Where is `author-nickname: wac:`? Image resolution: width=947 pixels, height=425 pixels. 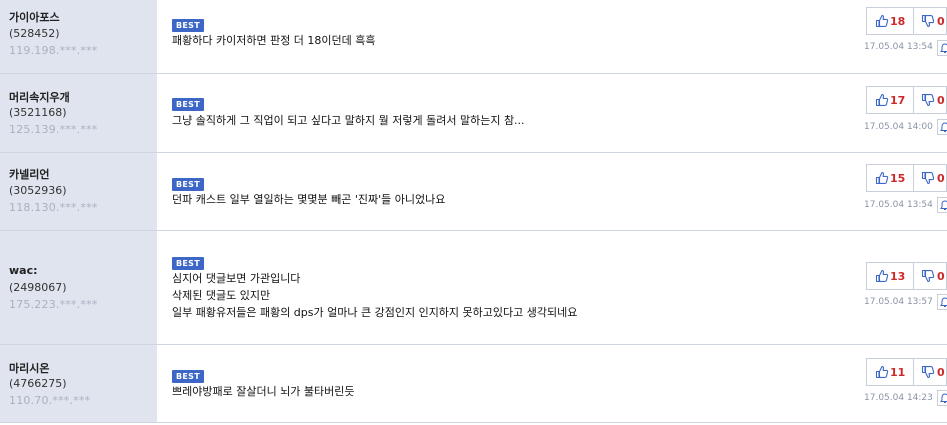
author-nickname: wac: is located at coordinates (23, 270).